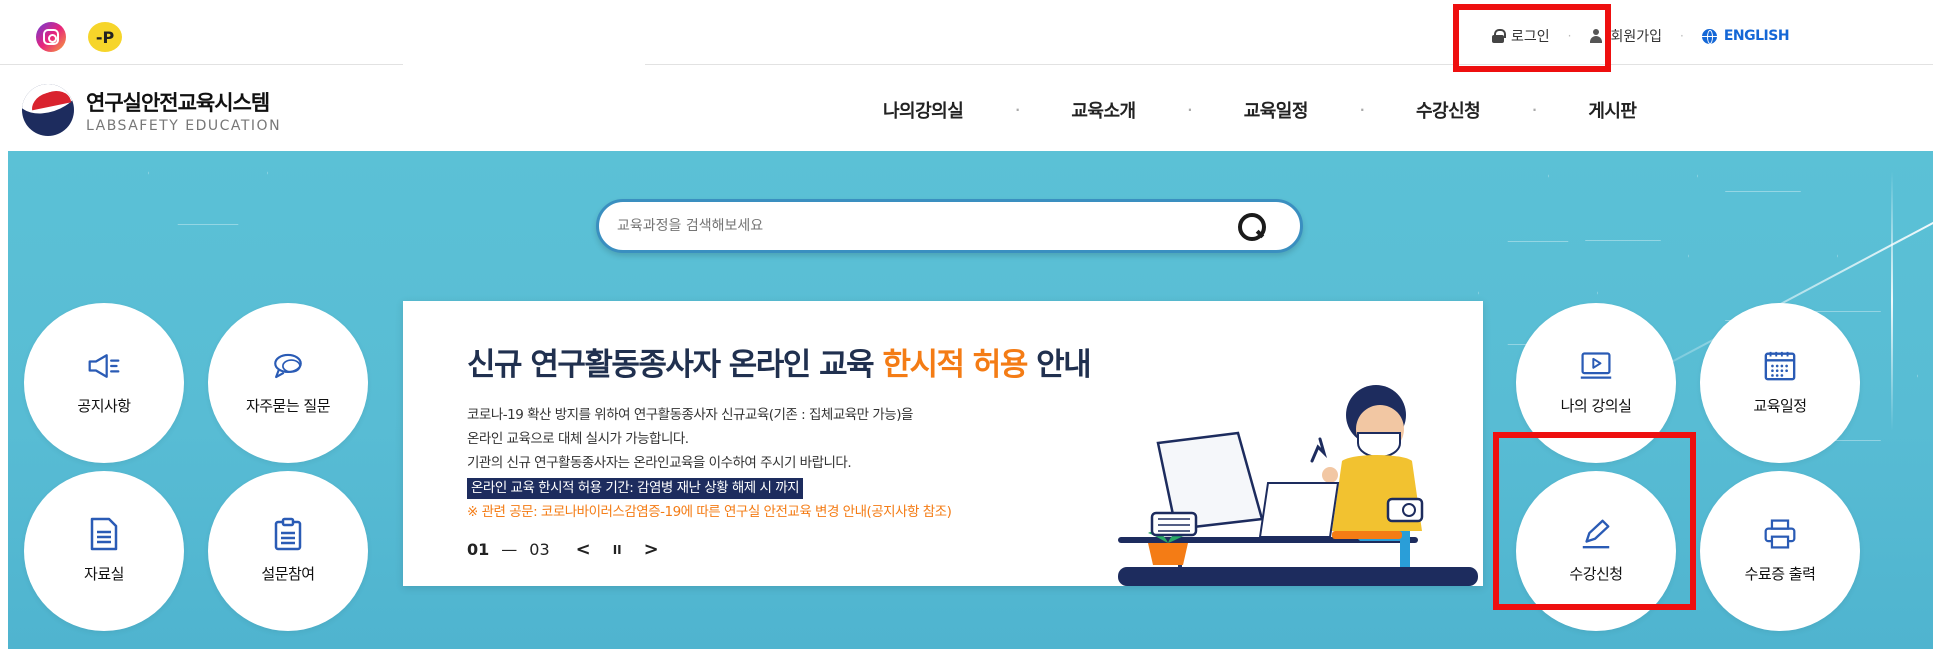  What do you see at coordinates (1780, 405) in the screenshot?
I see `quick-schedule-label: 교육일정` at bounding box center [1780, 405].